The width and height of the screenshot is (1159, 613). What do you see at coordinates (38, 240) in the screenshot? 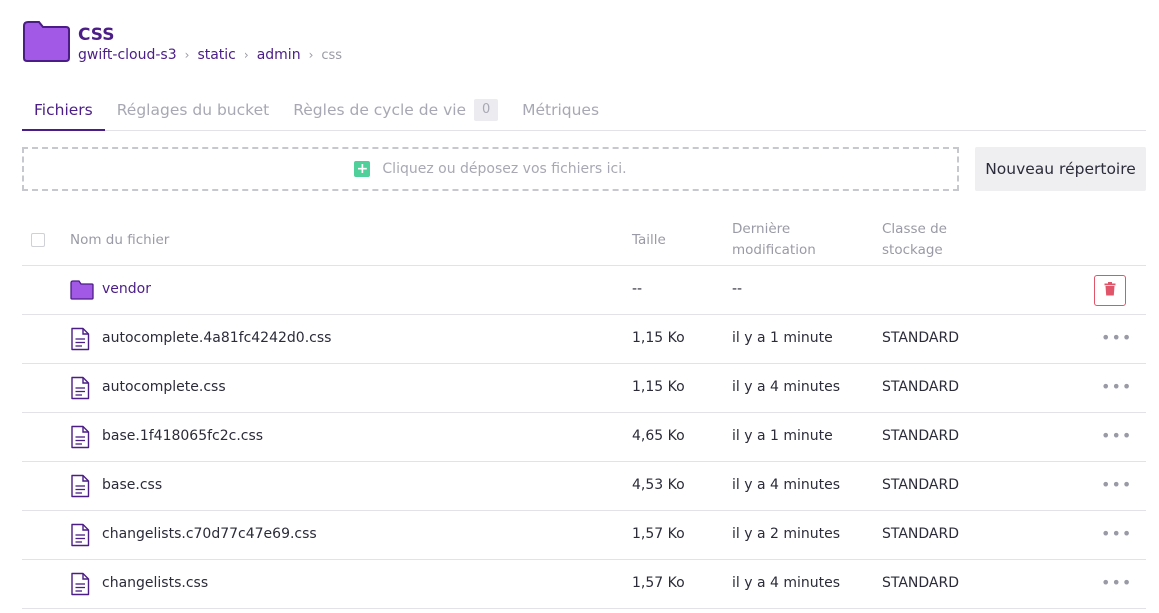
I see `select-all-checkbox` at bounding box center [38, 240].